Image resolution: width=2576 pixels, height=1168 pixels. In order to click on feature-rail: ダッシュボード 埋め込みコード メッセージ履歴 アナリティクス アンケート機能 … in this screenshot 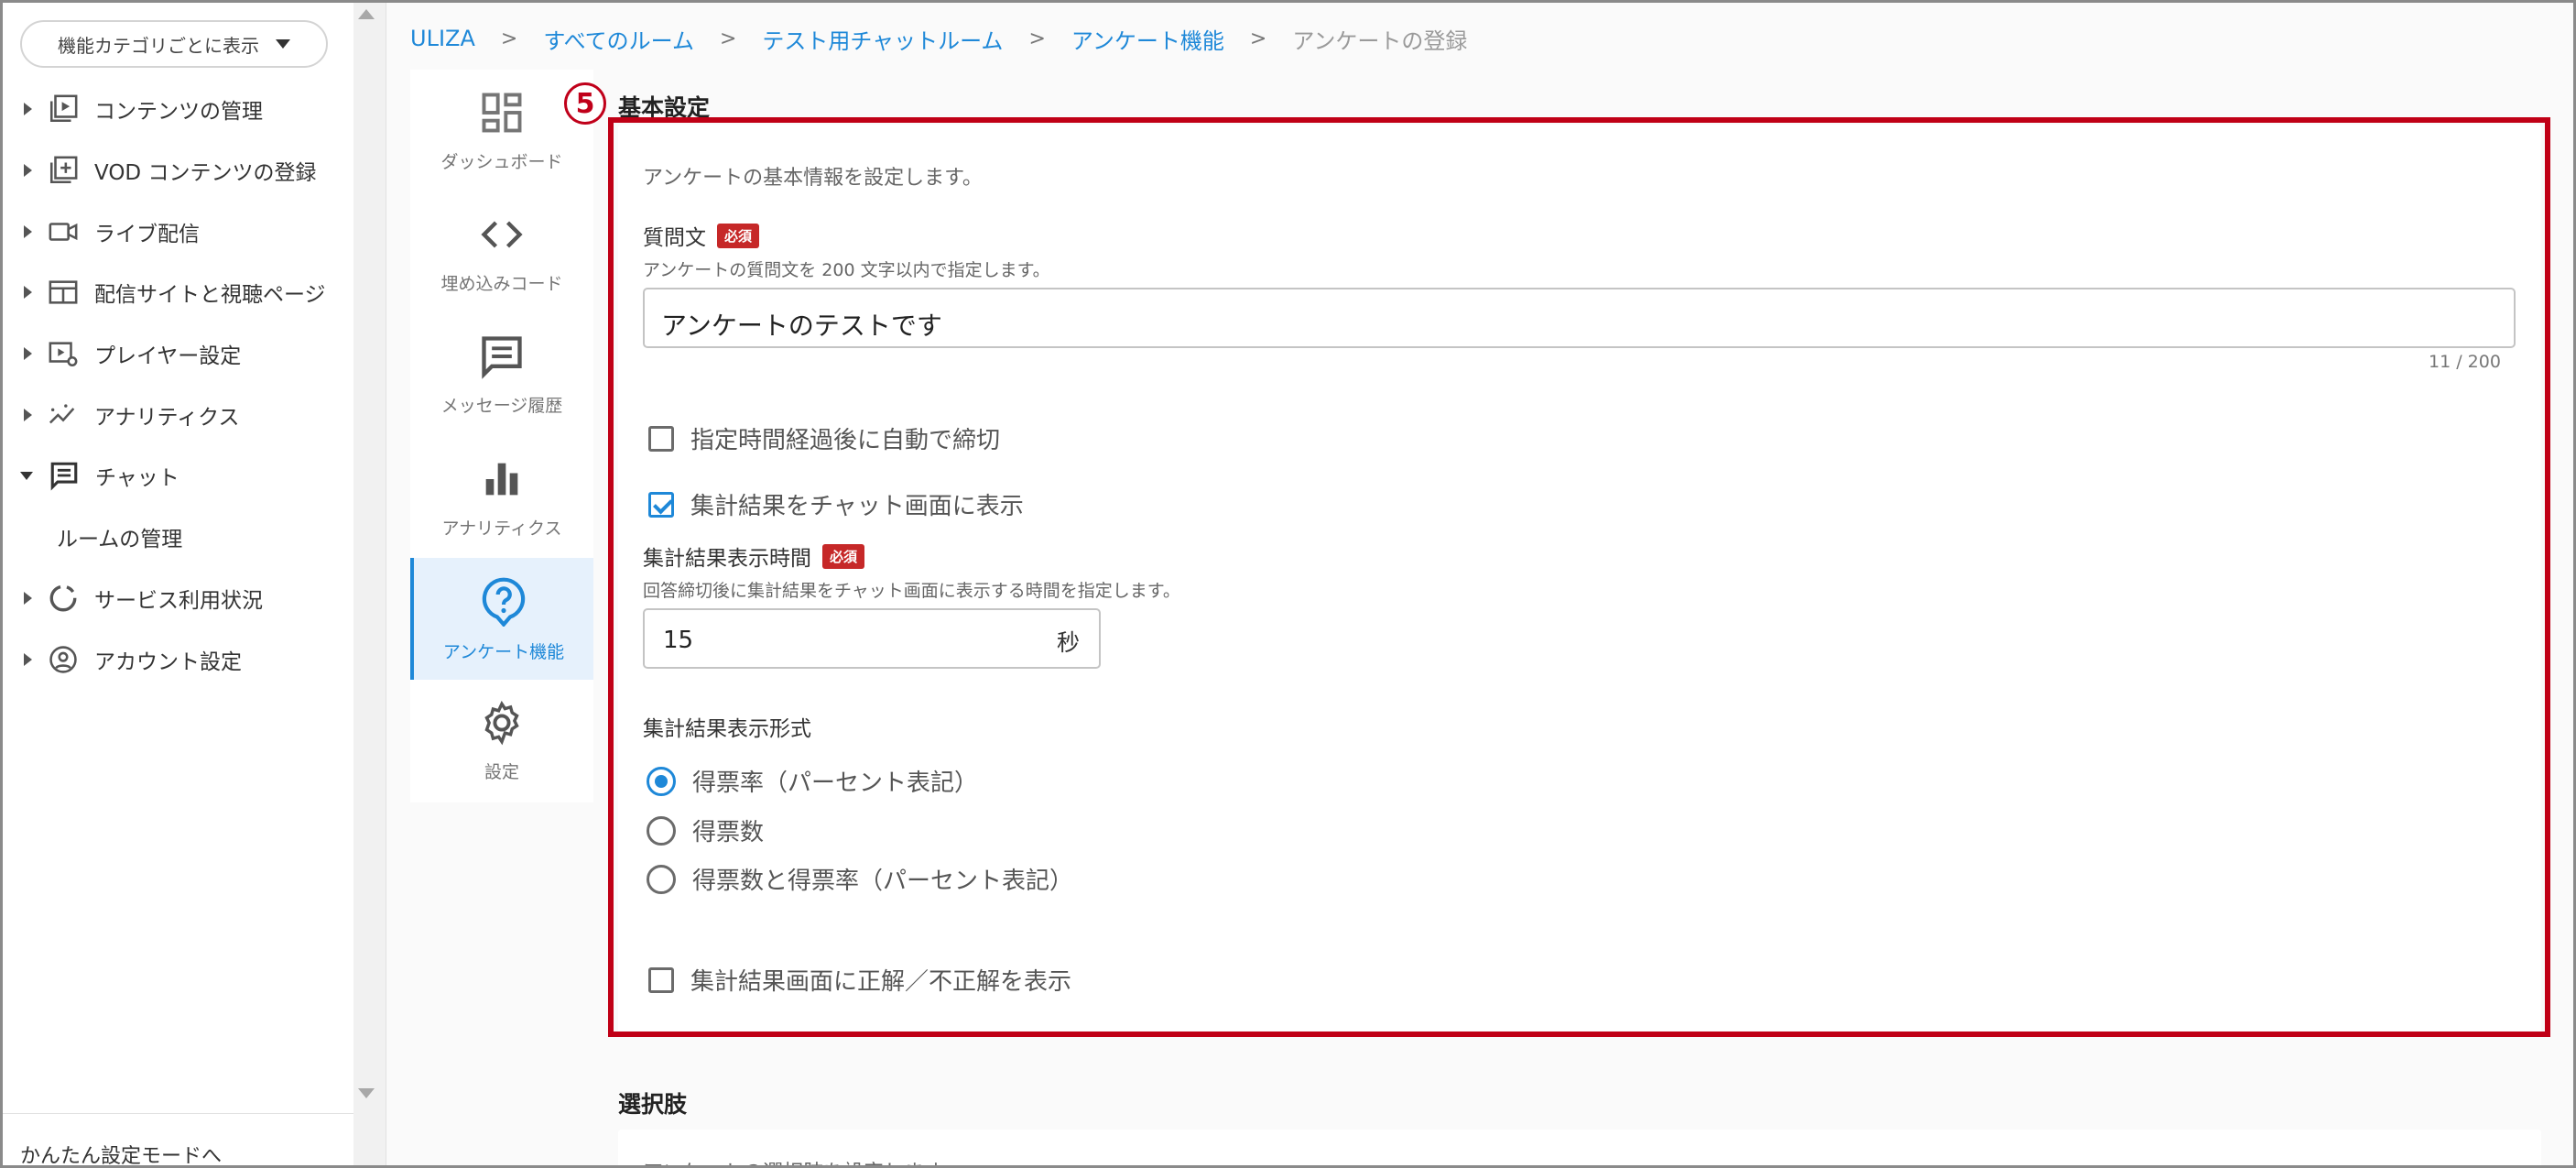, I will do `click(501, 436)`.